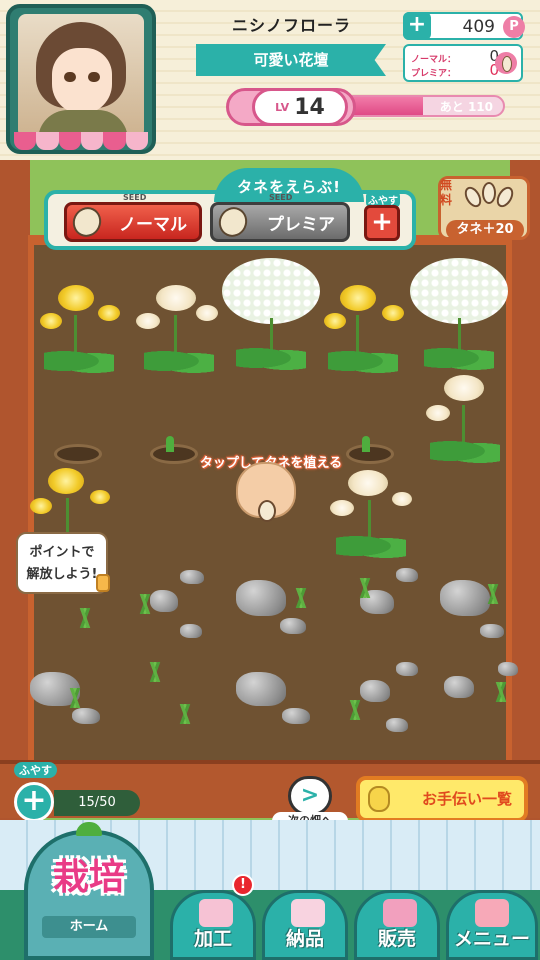 This screenshot has height=960, width=540. I want to click on tab-menu-label: メニュー, so click(491, 939).